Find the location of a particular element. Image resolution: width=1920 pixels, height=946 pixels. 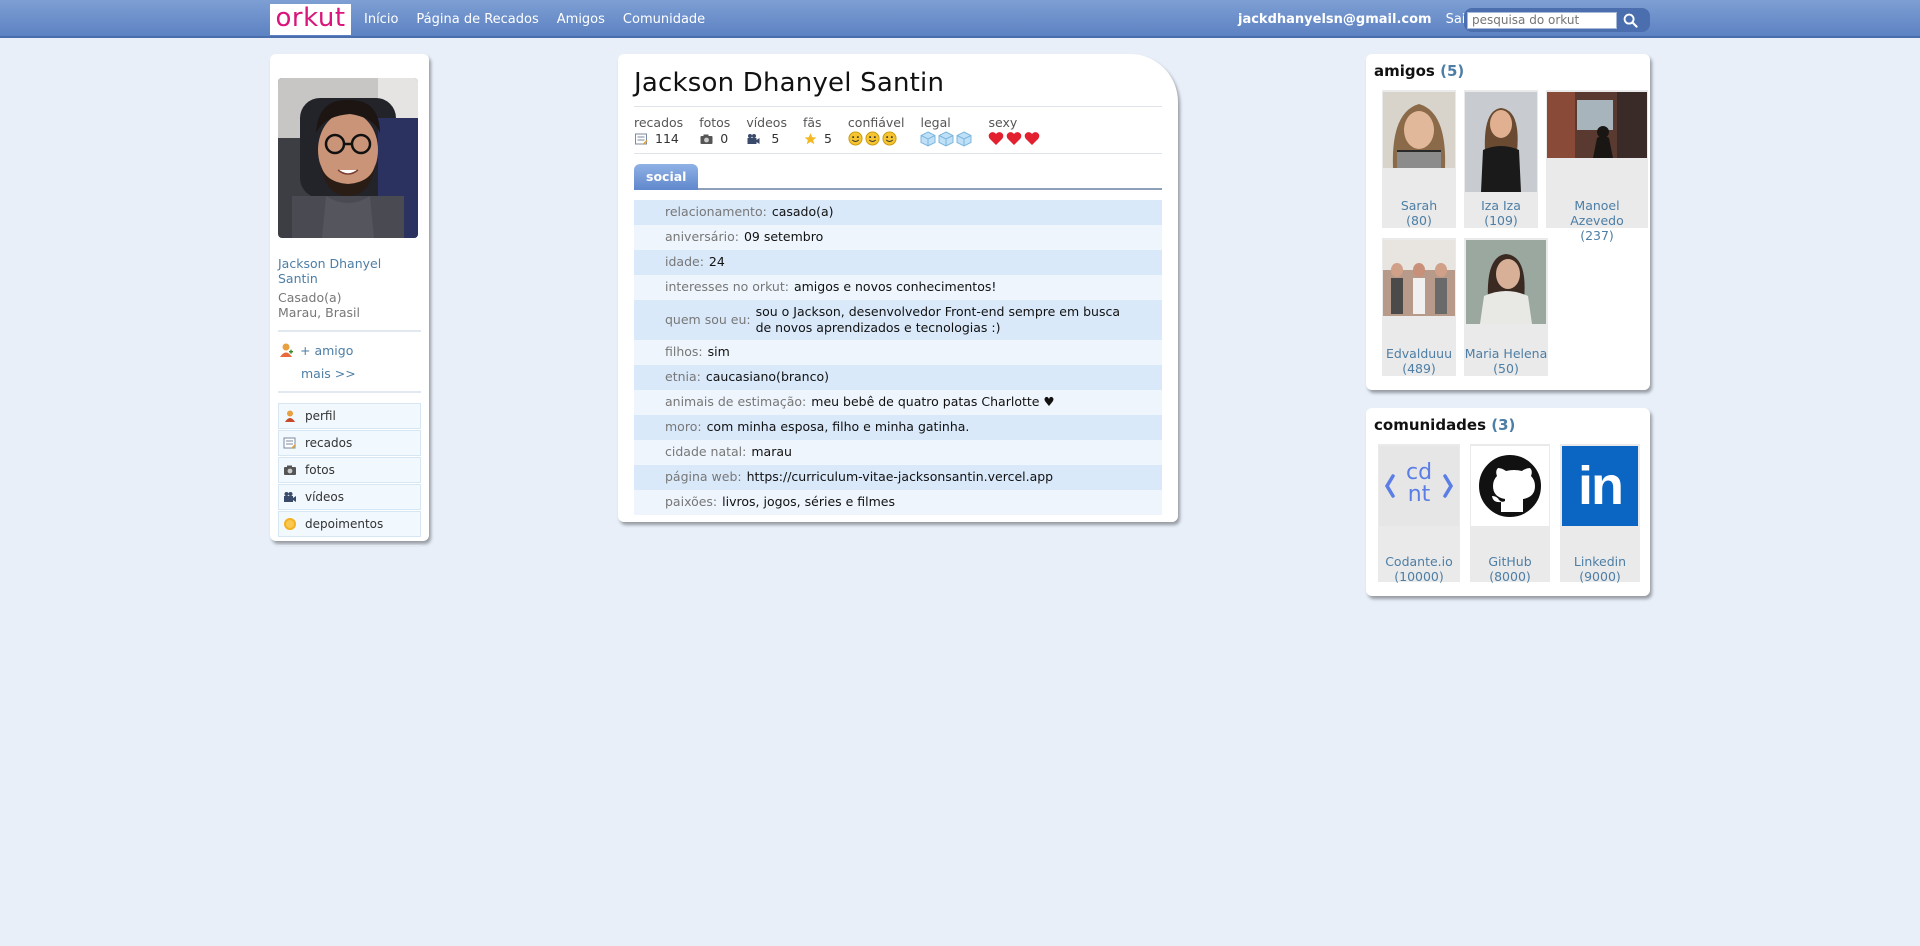

search-input is located at coordinates (1542, 20).